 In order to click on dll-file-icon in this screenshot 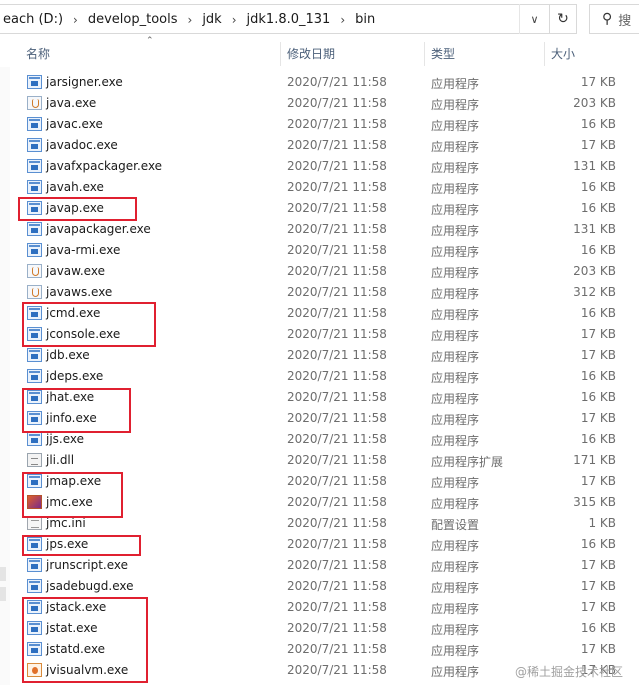, I will do `click(34, 460)`.